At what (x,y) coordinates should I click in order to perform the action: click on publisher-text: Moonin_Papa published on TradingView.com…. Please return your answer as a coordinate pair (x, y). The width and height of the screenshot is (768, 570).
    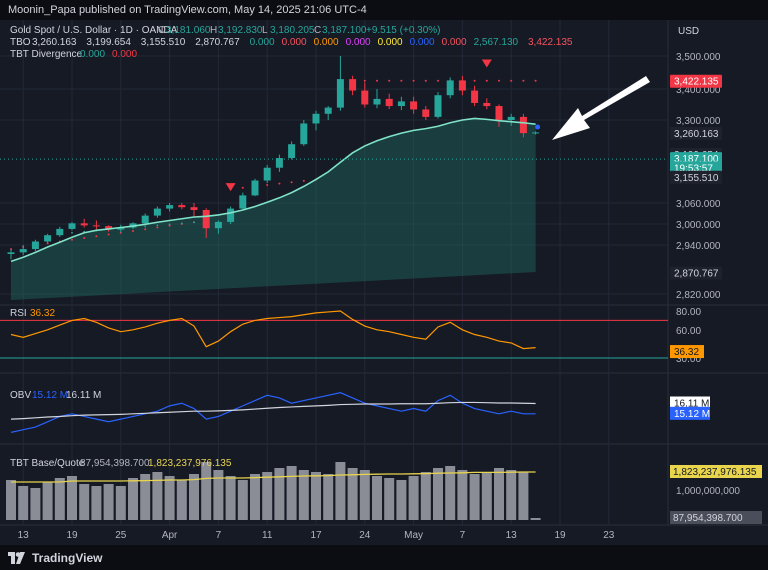
    Looking at the image, I should click on (187, 10).